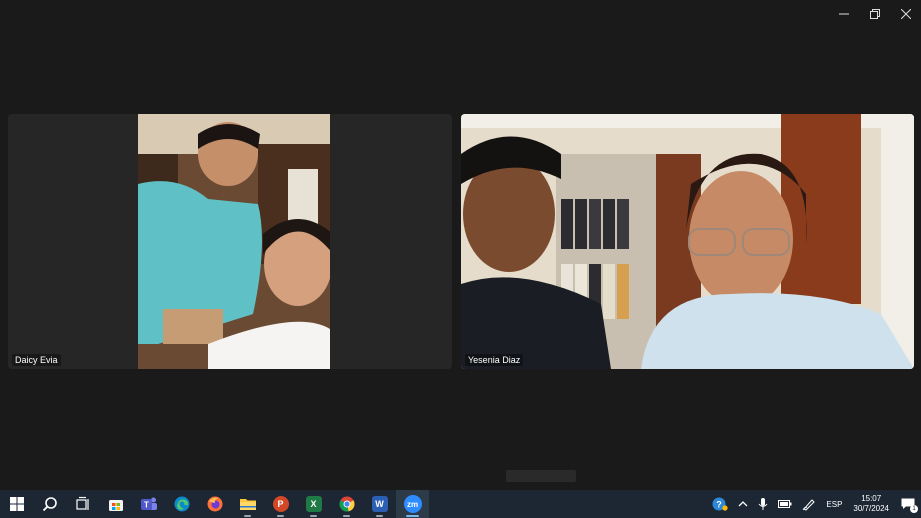 The width and height of the screenshot is (921, 518). I want to click on folder-icon, so click(247, 504).